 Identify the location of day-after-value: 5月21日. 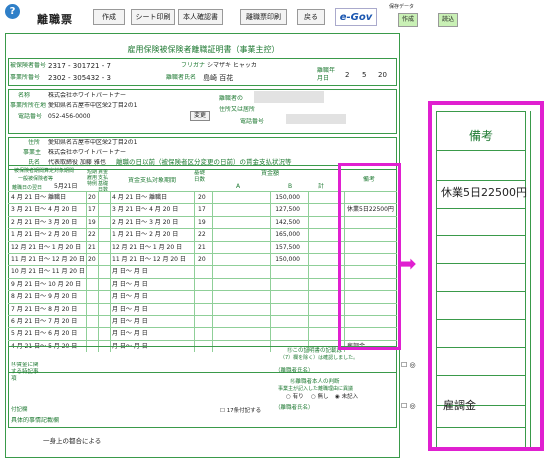
(65, 187).